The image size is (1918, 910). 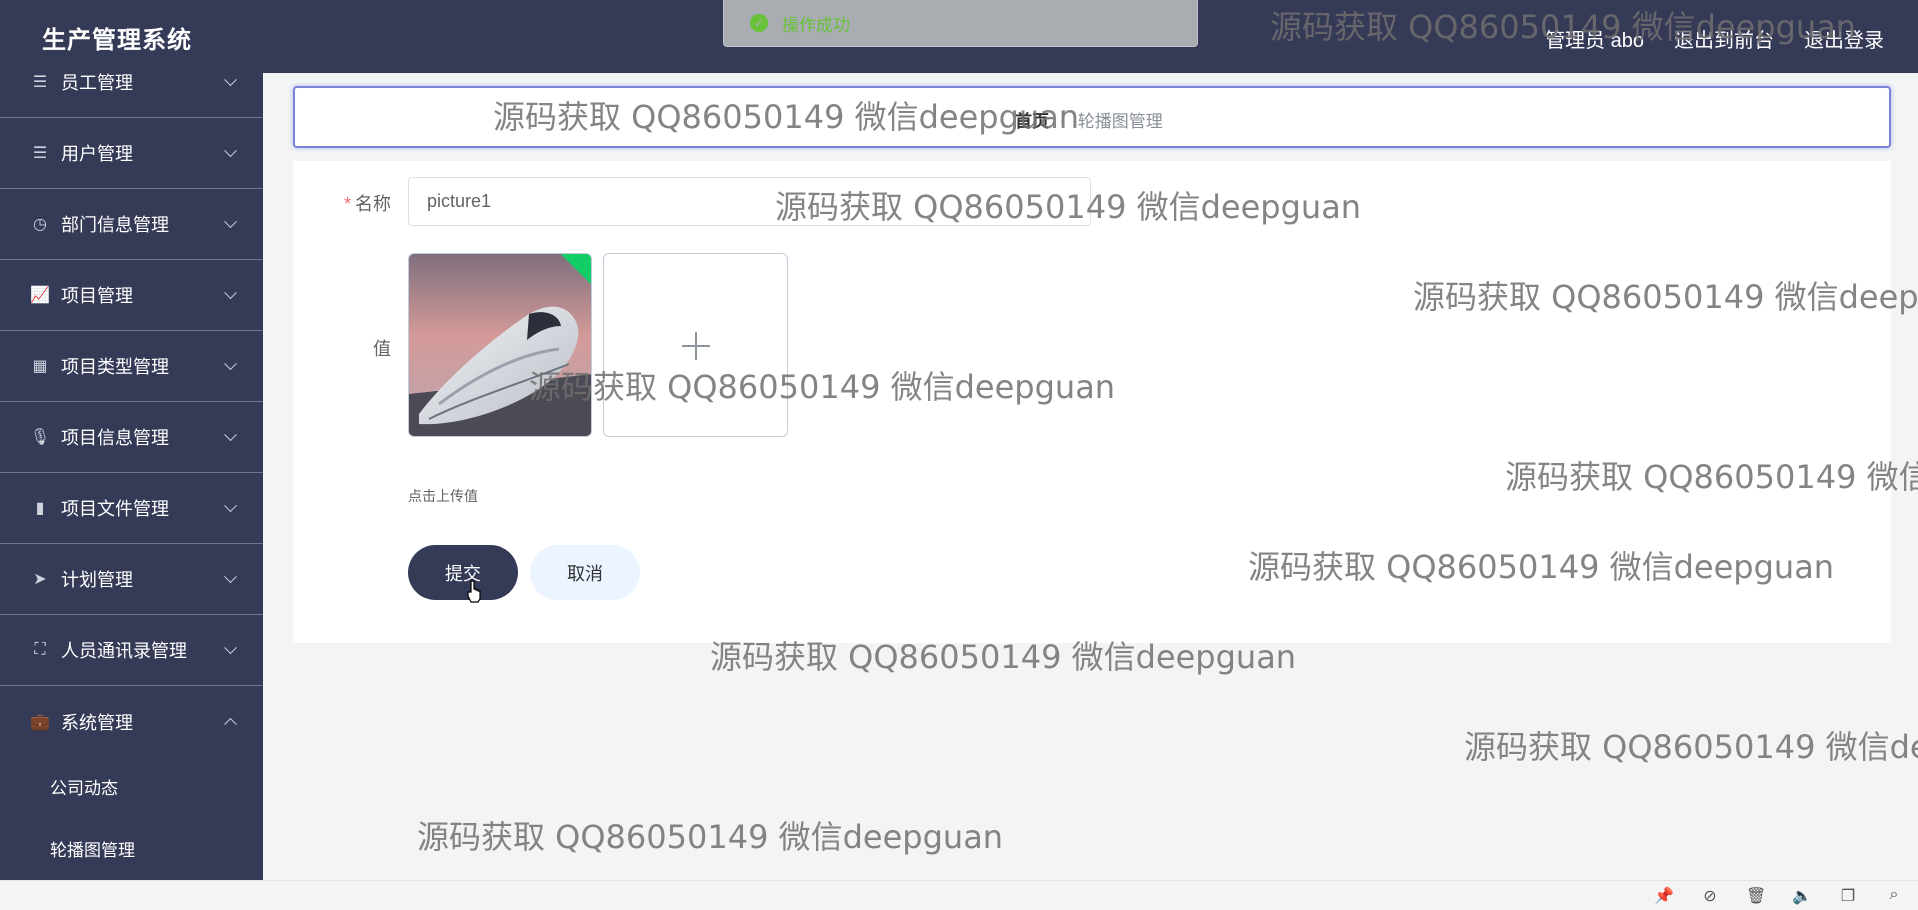 I want to click on sidebar-item-project-files: ▮ 项目文件管理, so click(x=131, y=508).